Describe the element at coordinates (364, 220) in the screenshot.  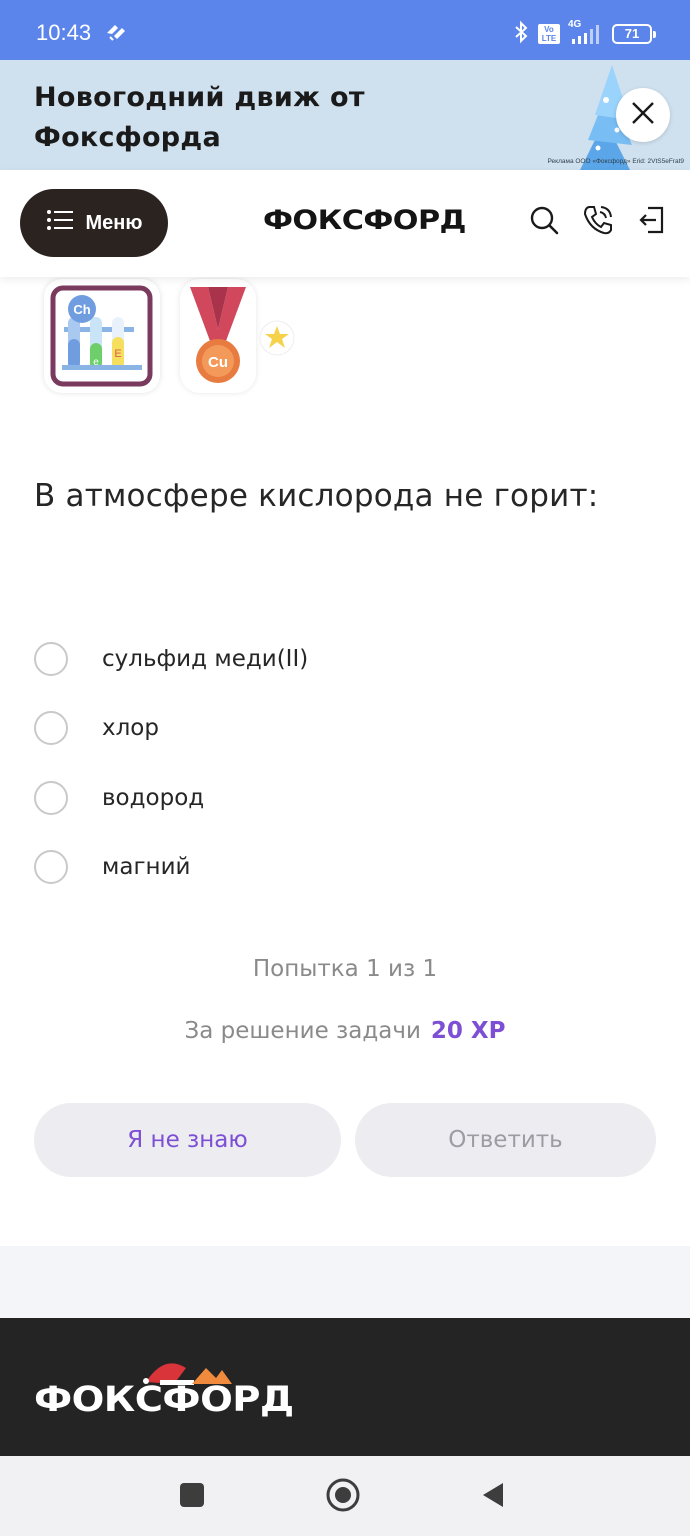
I see `header-logo: ФОКСФОРД` at that location.